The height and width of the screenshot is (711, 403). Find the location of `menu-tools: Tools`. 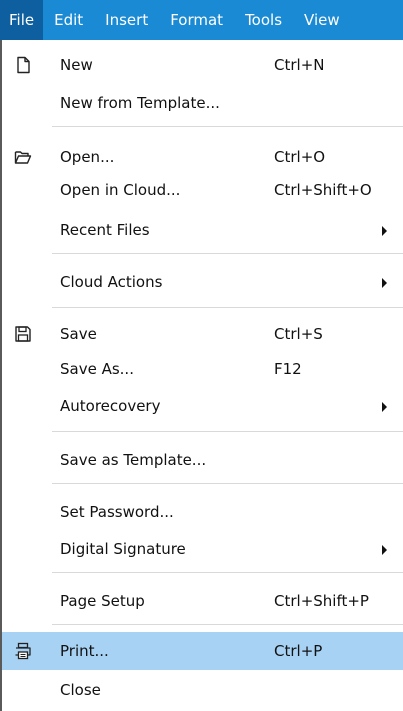

menu-tools: Tools is located at coordinates (263, 20).